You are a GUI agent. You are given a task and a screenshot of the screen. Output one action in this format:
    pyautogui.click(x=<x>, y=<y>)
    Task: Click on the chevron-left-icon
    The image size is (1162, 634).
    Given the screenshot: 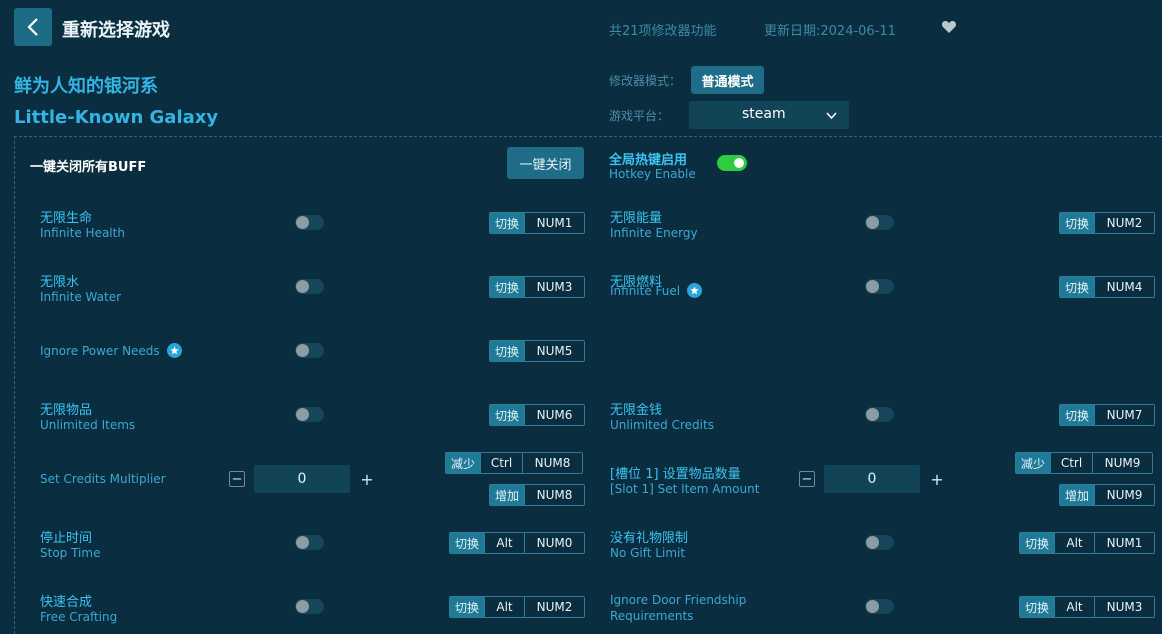 What is the action you would take?
    pyautogui.click(x=32, y=27)
    